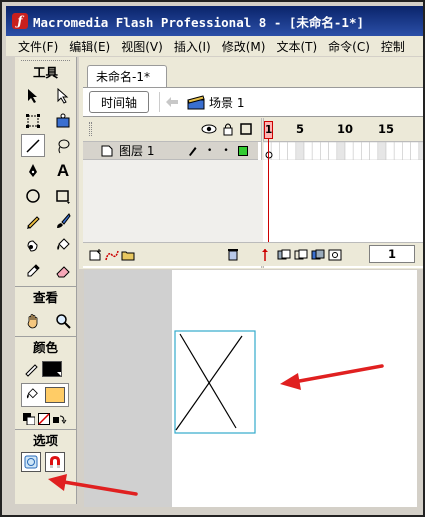 The height and width of the screenshot is (517, 425). I want to click on lock-icon, so click(228, 129).